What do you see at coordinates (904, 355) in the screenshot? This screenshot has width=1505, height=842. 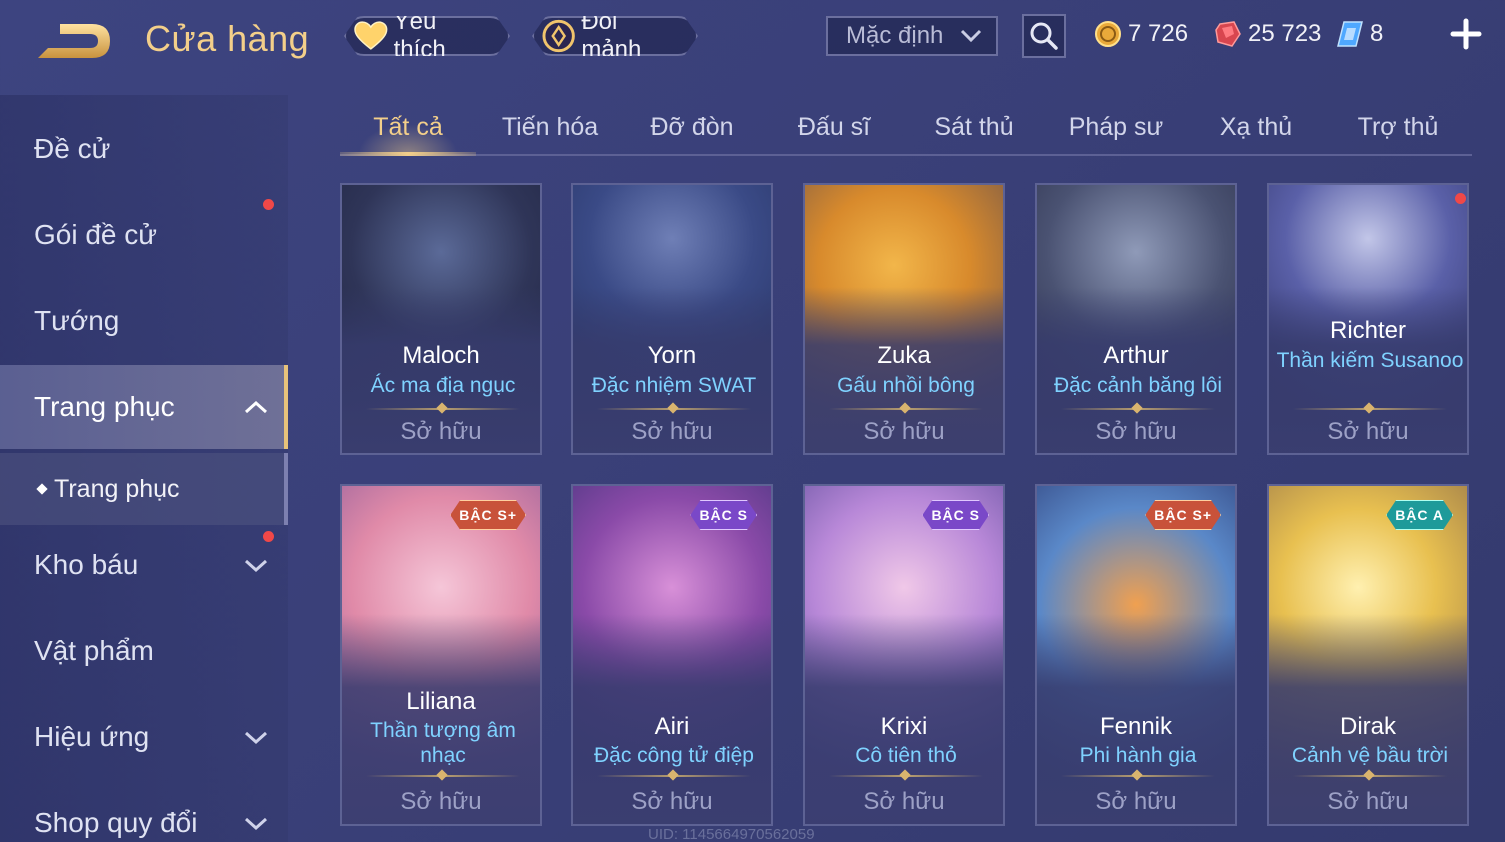 I see `hero-name: Zuka` at bounding box center [904, 355].